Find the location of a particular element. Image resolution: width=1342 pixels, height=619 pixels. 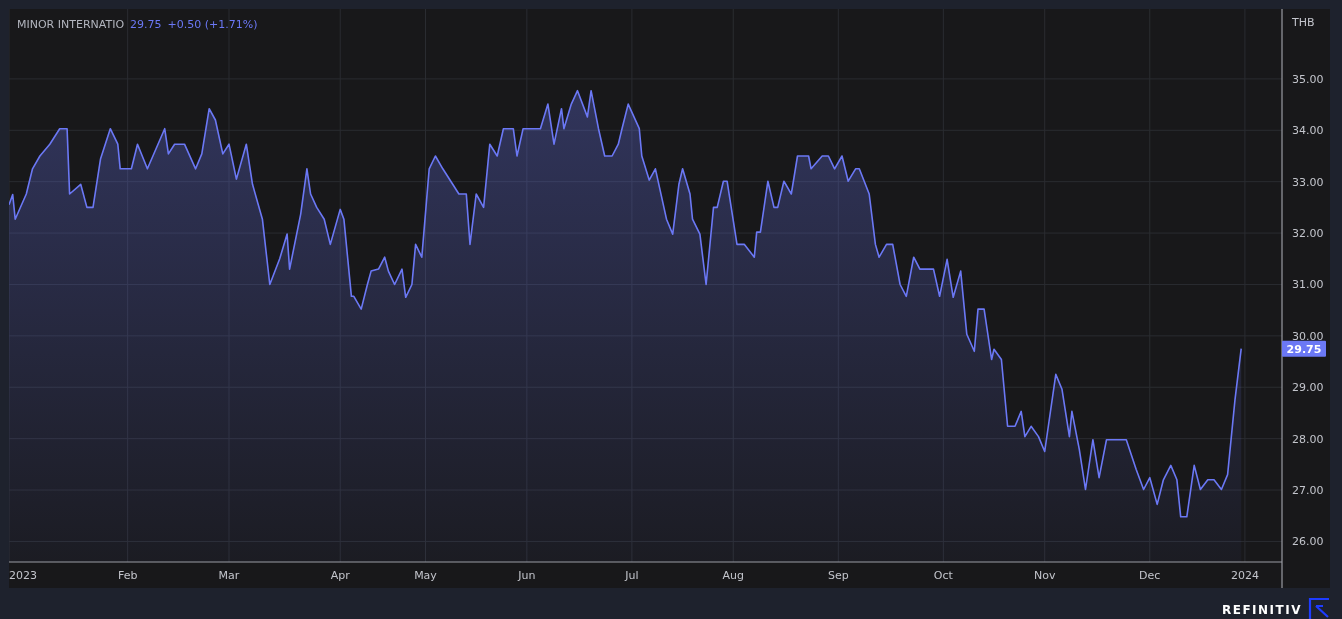

x-axis-label: Feb is located at coordinates (127, 575).